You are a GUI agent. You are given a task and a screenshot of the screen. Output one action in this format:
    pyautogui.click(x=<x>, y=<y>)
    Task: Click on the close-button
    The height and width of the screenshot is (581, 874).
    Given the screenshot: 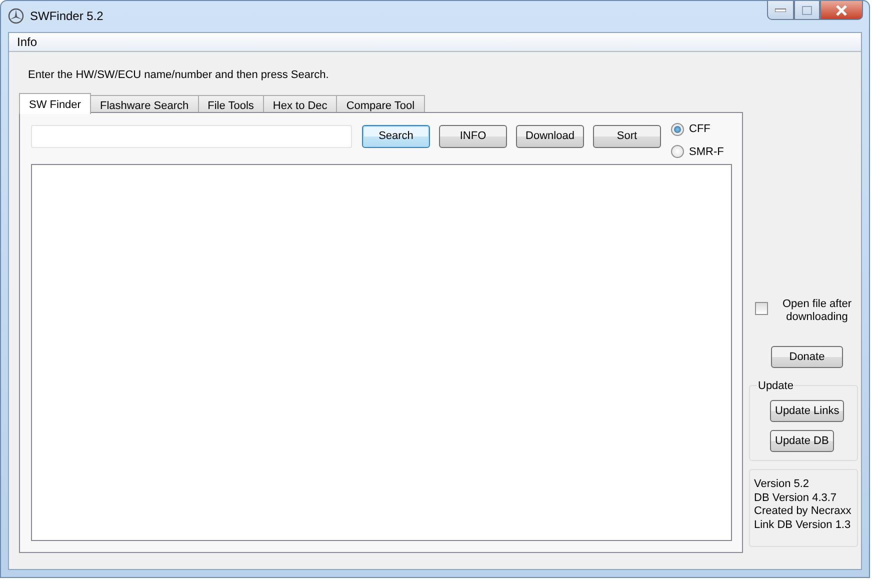 What is the action you would take?
    pyautogui.click(x=841, y=10)
    